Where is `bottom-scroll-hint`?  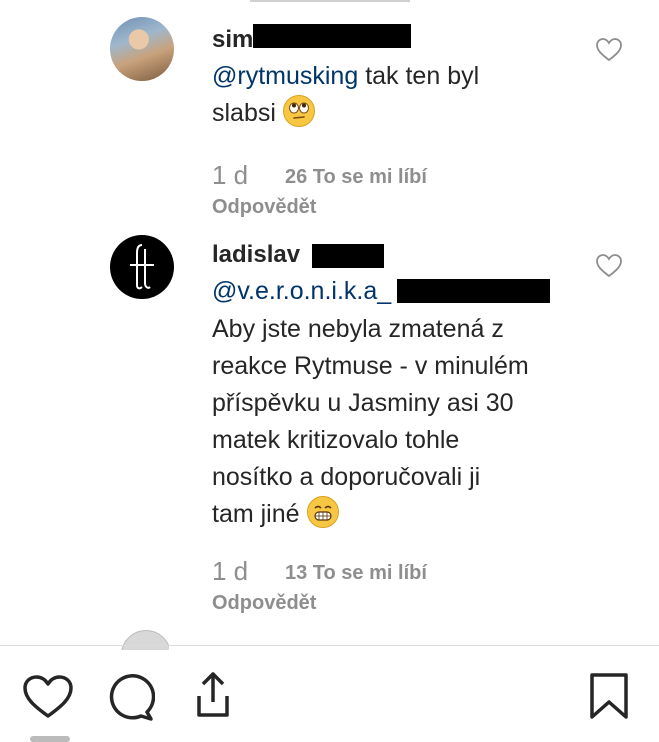
bottom-scroll-hint is located at coordinates (50, 739).